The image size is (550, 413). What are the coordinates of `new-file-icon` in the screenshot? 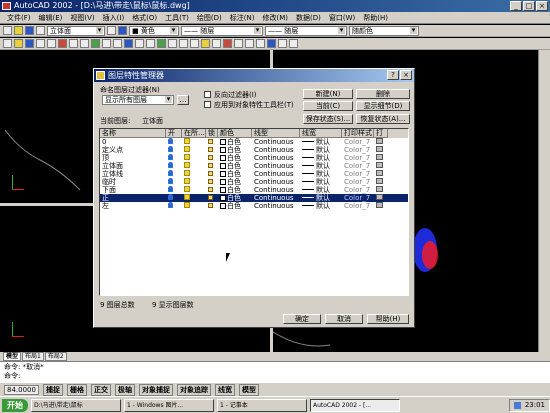 It's located at (7, 30).